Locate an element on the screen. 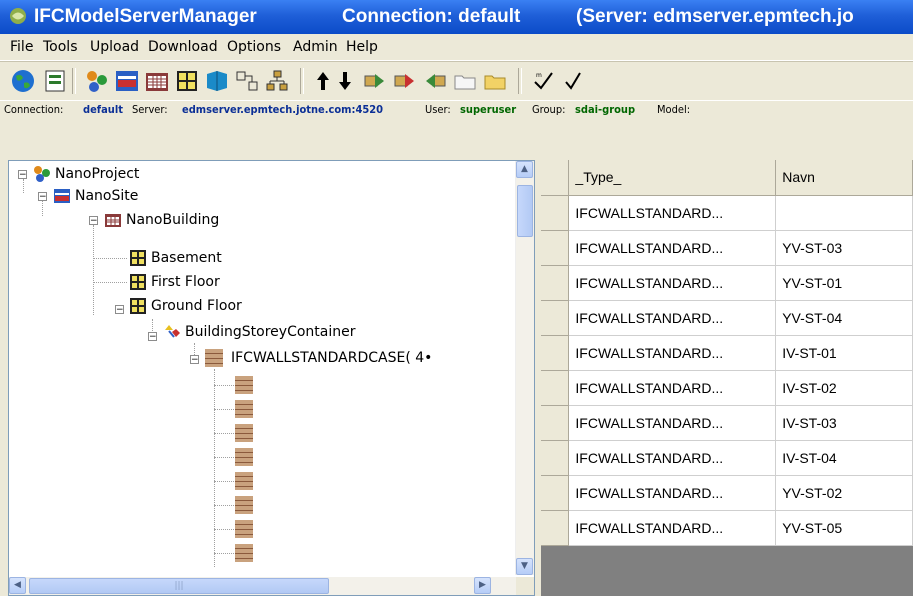 Image resolution: width=913 pixels, height=596 pixels. menu-upload: Upload is located at coordinates (114, 47).